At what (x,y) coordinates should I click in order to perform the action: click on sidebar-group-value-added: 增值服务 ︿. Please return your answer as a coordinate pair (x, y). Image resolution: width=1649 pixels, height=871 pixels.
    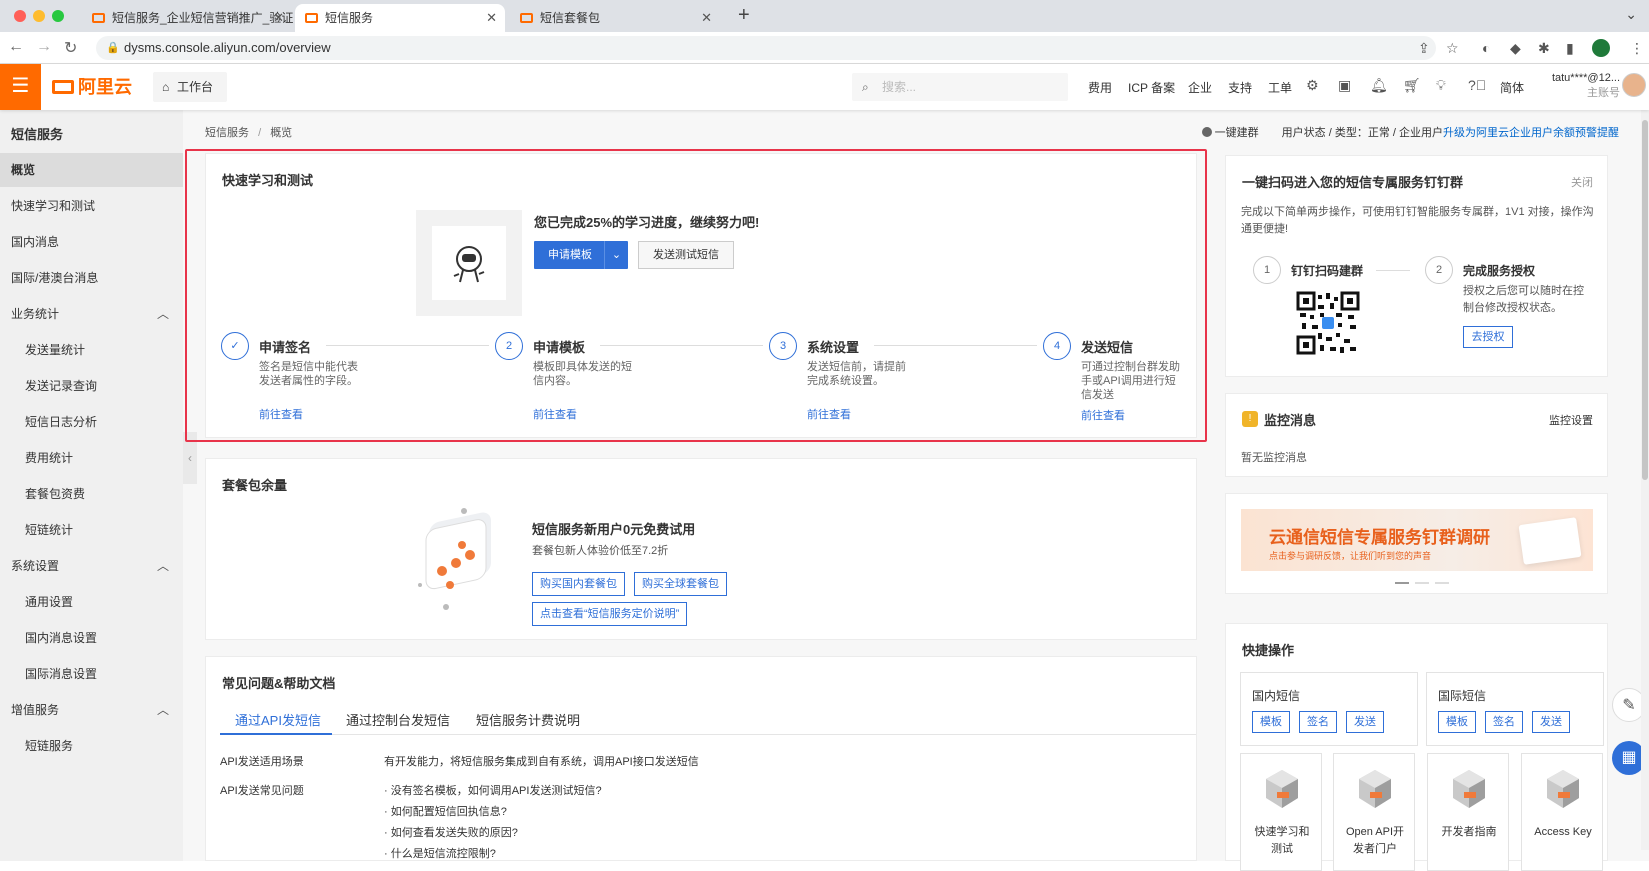
    Looking at the image, I should click on (91, 710).